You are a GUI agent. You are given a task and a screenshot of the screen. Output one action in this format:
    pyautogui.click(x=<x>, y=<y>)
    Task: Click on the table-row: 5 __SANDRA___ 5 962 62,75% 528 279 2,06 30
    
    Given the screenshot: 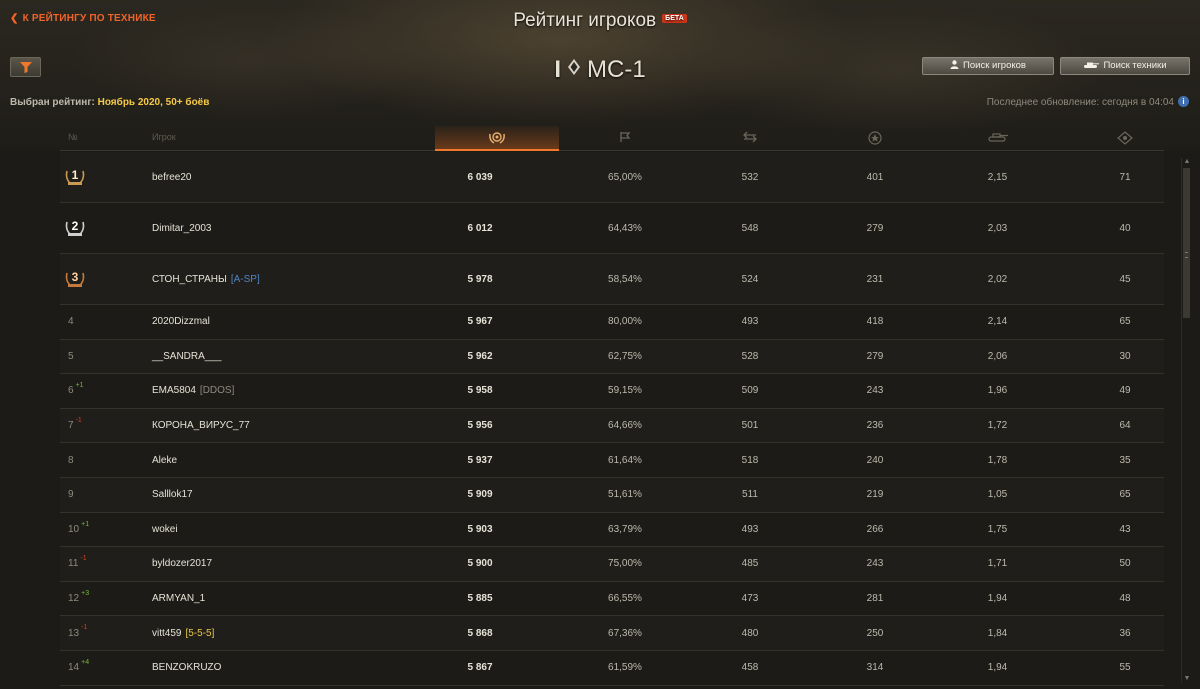 What is the action you would take?
    pyautogui.click(x=612, y=357)
    